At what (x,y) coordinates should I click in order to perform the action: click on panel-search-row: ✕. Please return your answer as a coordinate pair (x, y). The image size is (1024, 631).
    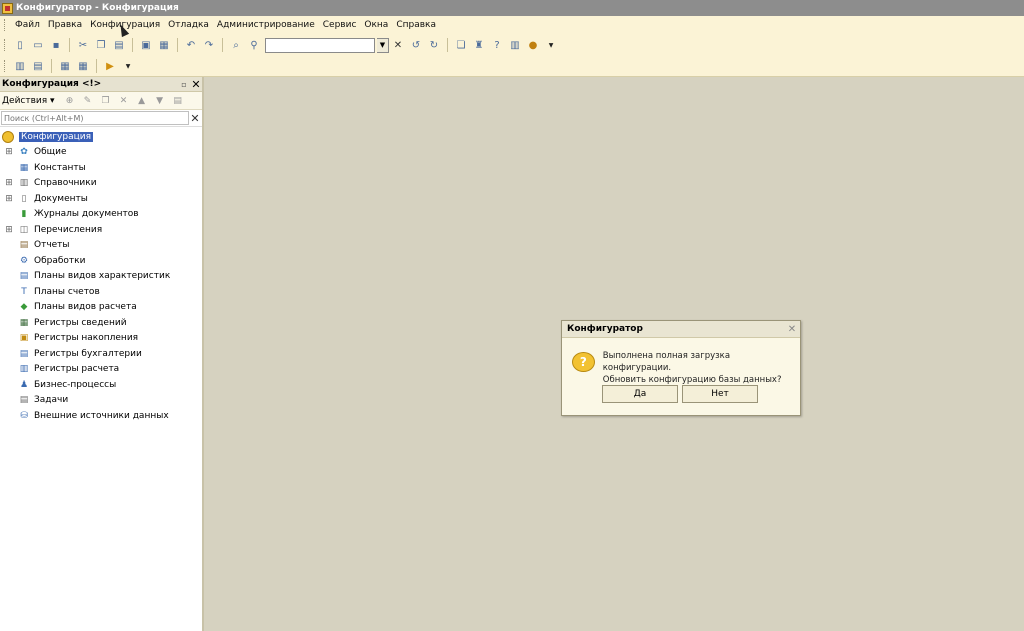
    Looking at the image, I should click on (101, 118).